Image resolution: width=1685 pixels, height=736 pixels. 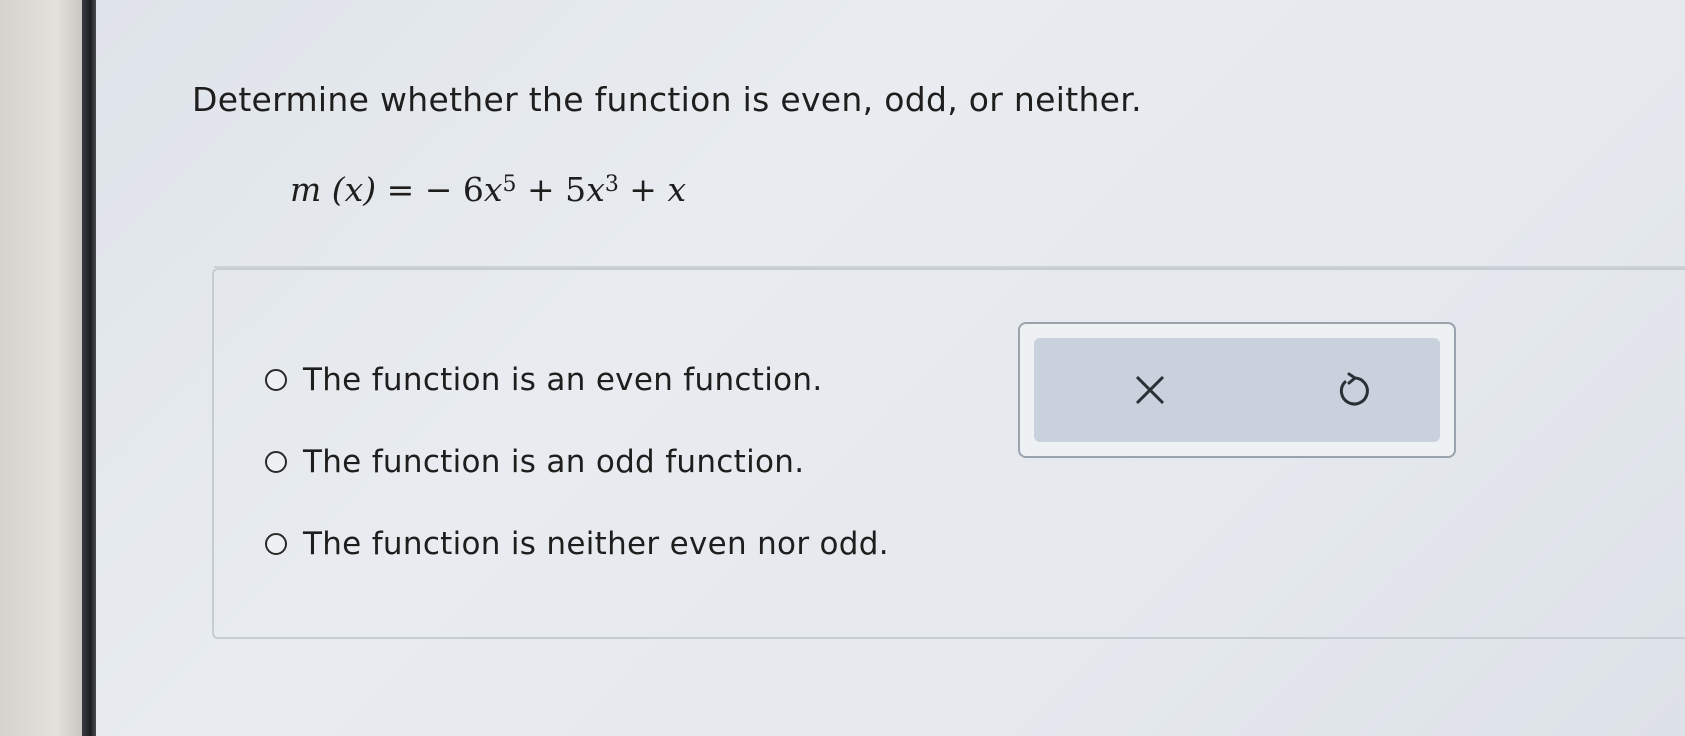 I want to click on option-neither: The function is neither even nor odd., so click(x=577, y=544).